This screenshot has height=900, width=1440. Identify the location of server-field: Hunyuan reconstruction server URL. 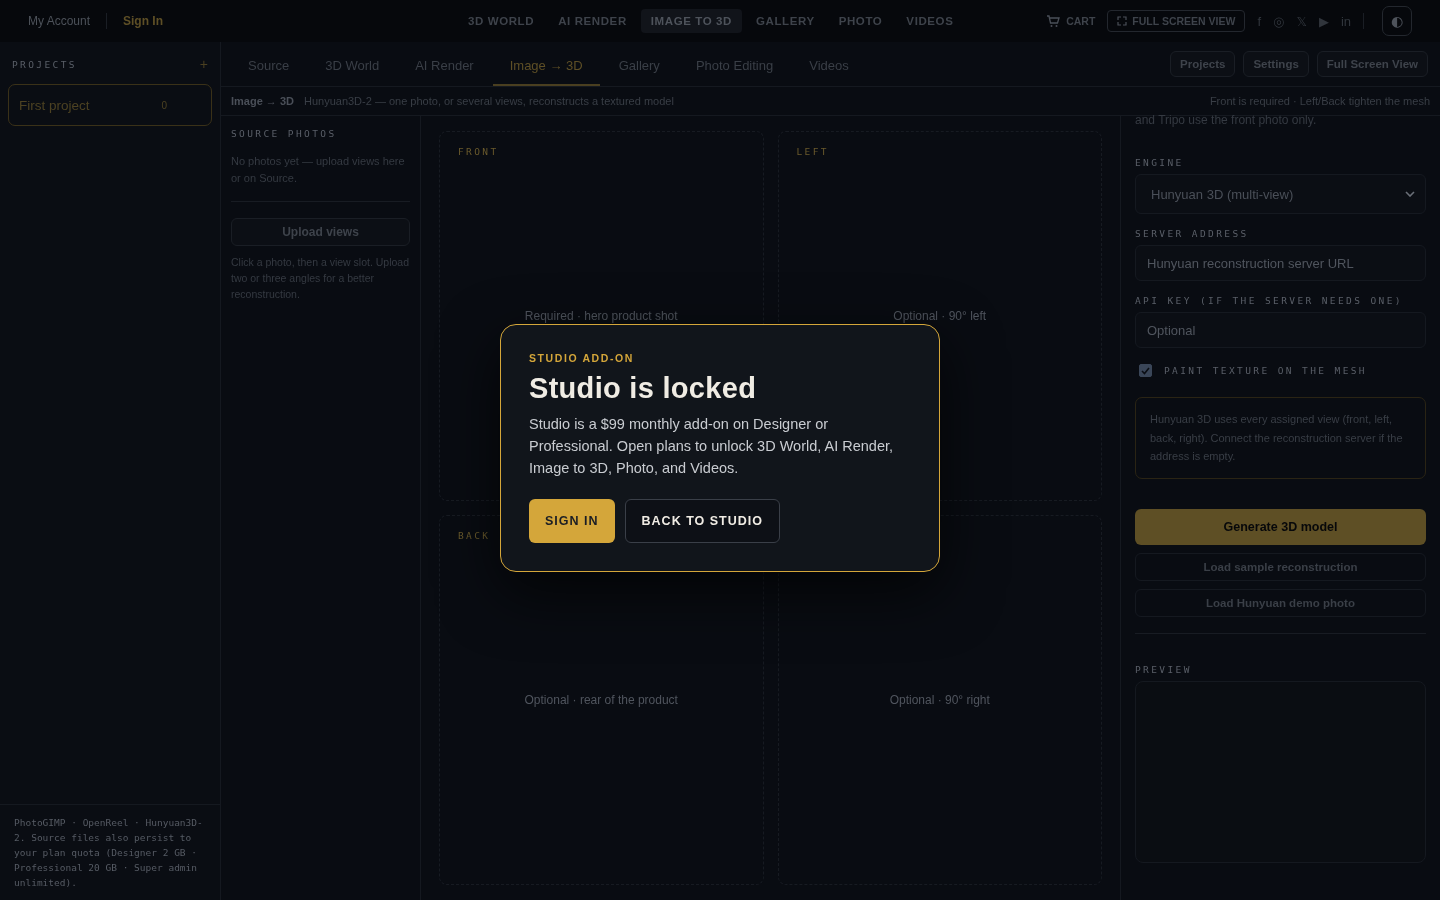
(1280, 263).